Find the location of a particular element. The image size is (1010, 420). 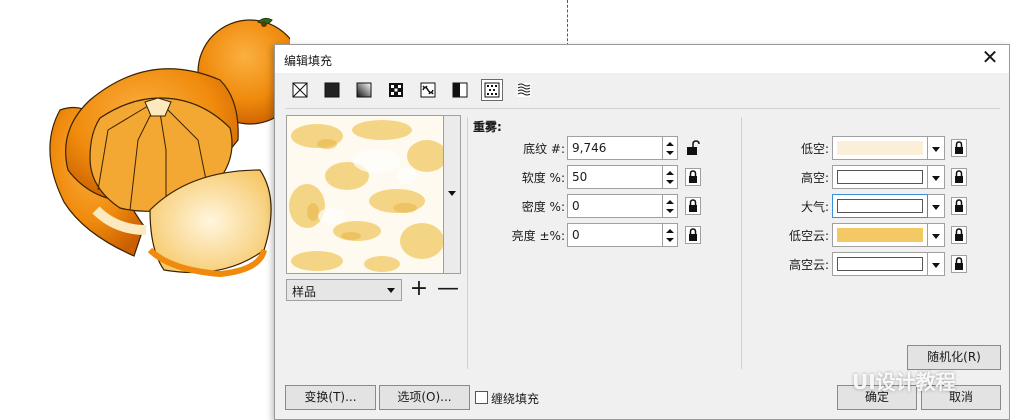

atmosphere-lock-button is located at coordinates (959, 206).